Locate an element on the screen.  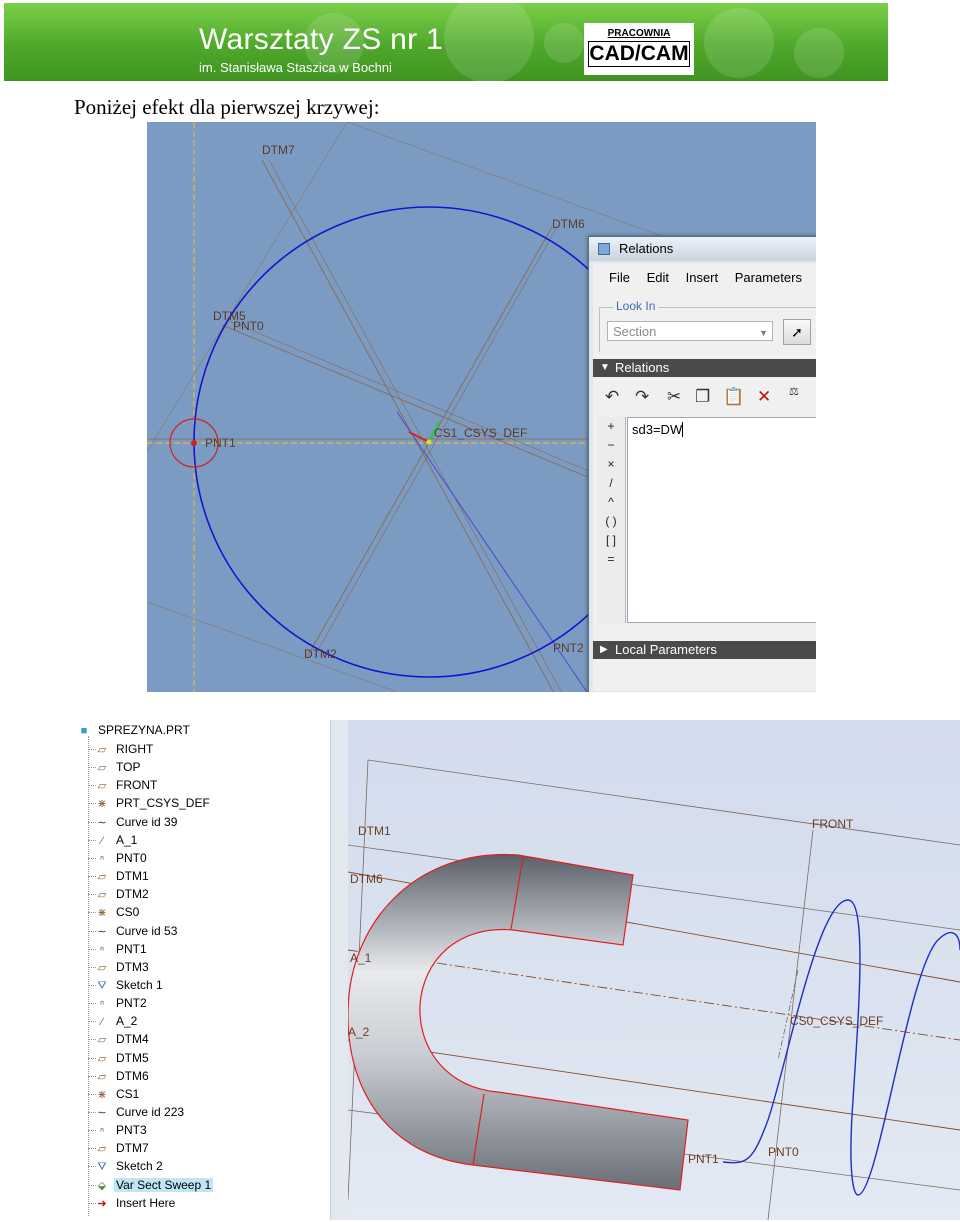
tree-item-dtm7: ▱ DTM7 is located at coordinates (122, 1148).